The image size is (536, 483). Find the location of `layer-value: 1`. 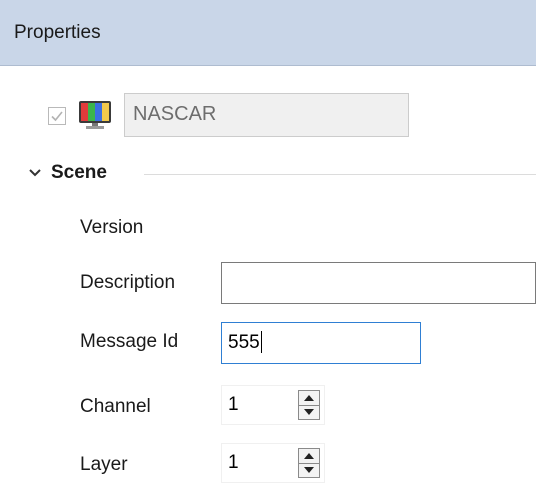

layer-value: 1 is located at coordinates (233, 462).